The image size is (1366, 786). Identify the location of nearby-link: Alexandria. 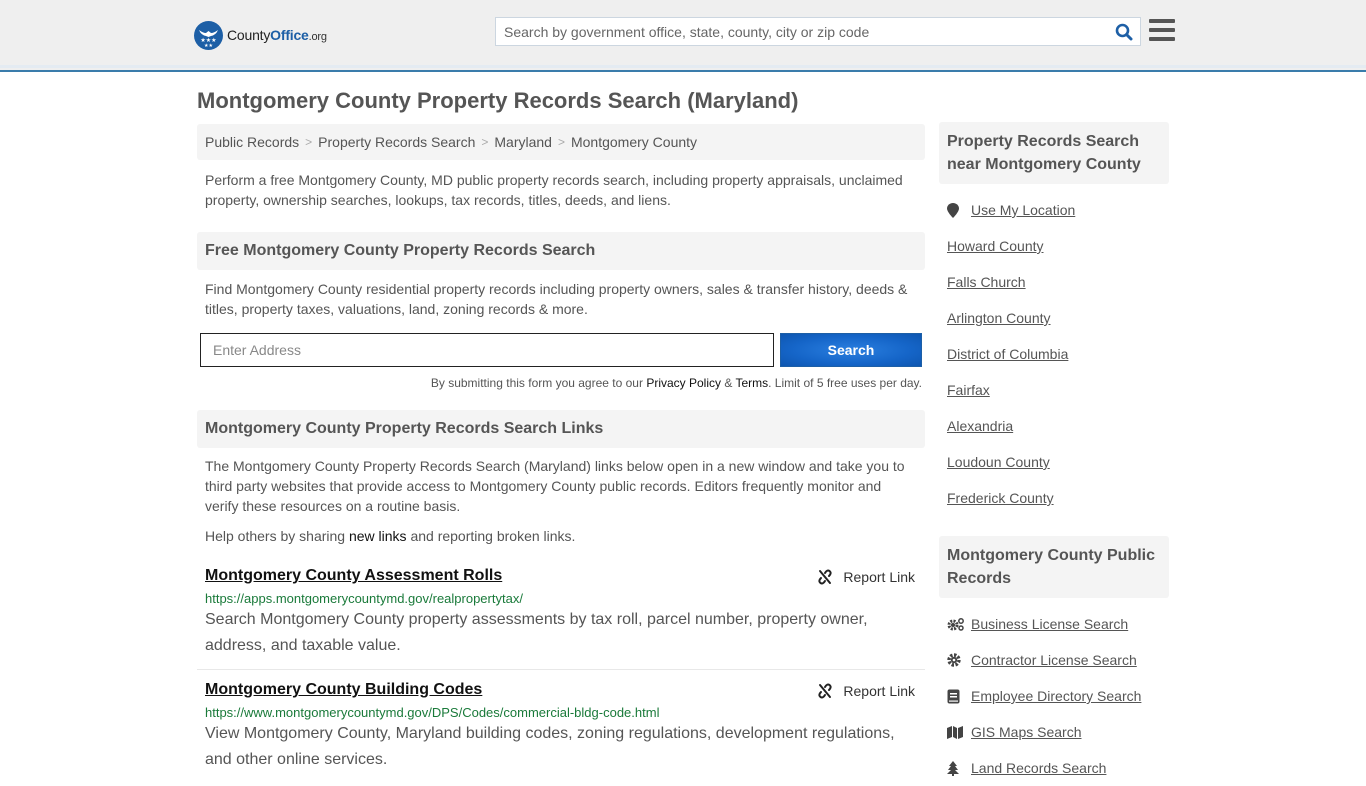
(980, 426).